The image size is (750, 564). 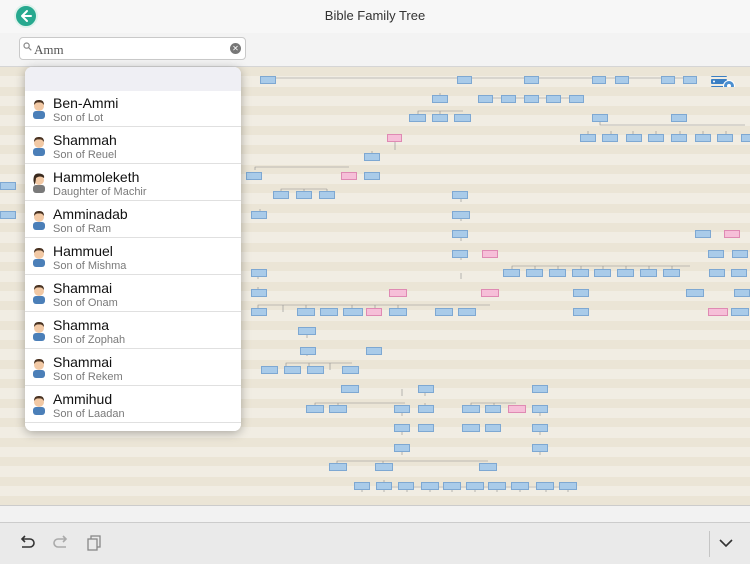 I want to click on search-result-row: Hammoleketh Daughter of Machir, so click(x=133, y=183).